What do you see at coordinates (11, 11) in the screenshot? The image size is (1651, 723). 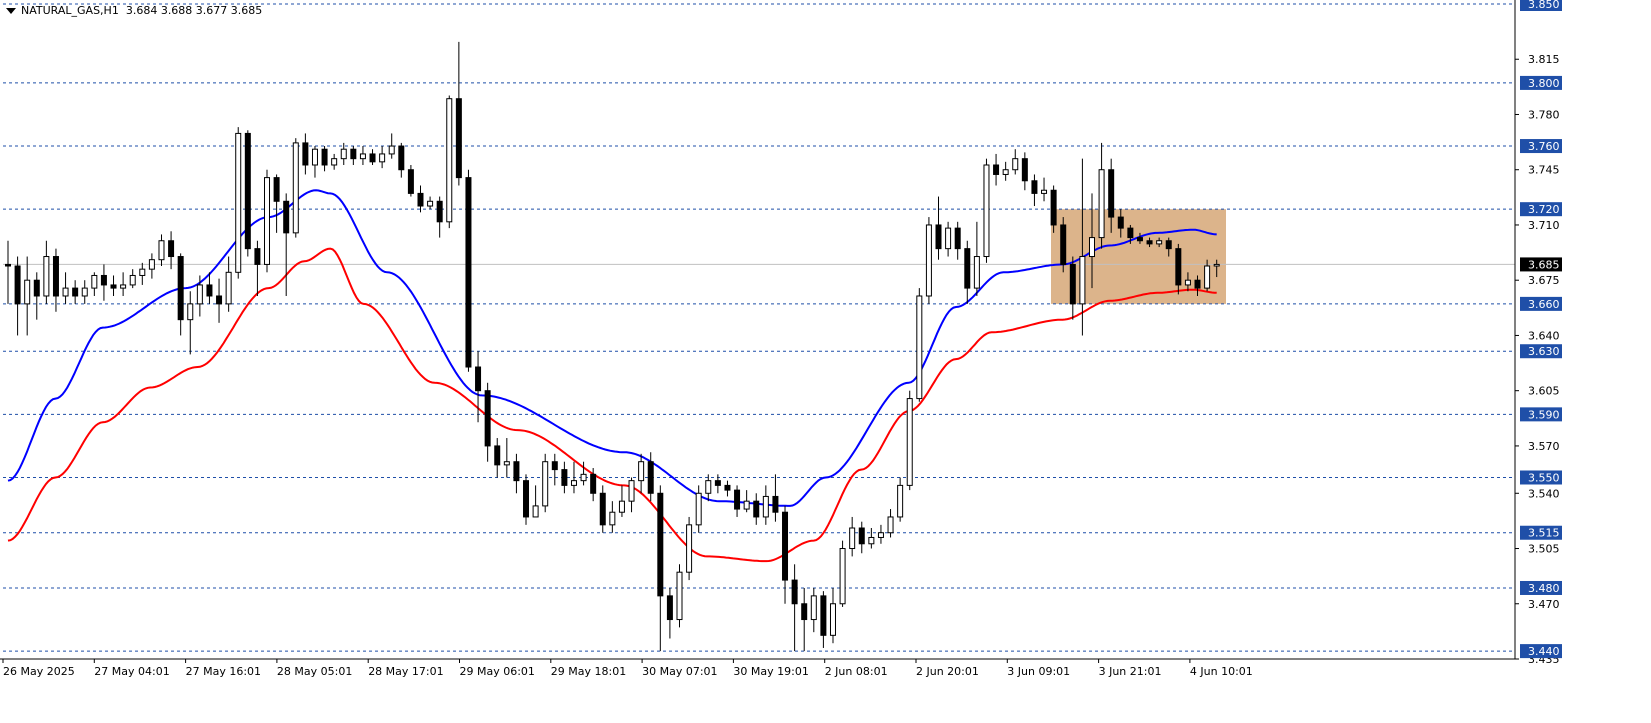 I see `chart-menu-icon` at bounding box center [11, 11].